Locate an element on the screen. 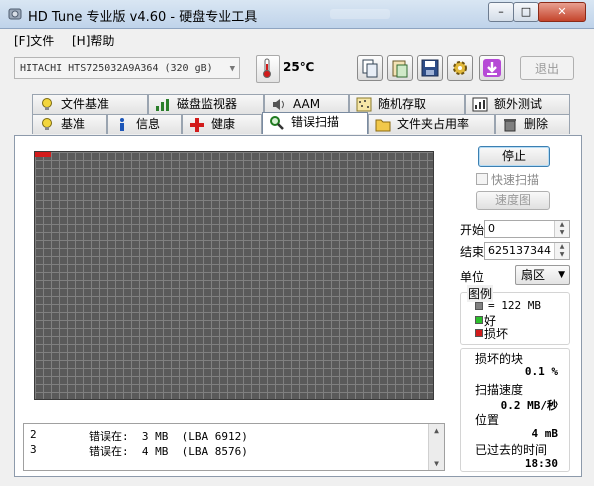  minimize-button: – is located at coordinates (501, 12).